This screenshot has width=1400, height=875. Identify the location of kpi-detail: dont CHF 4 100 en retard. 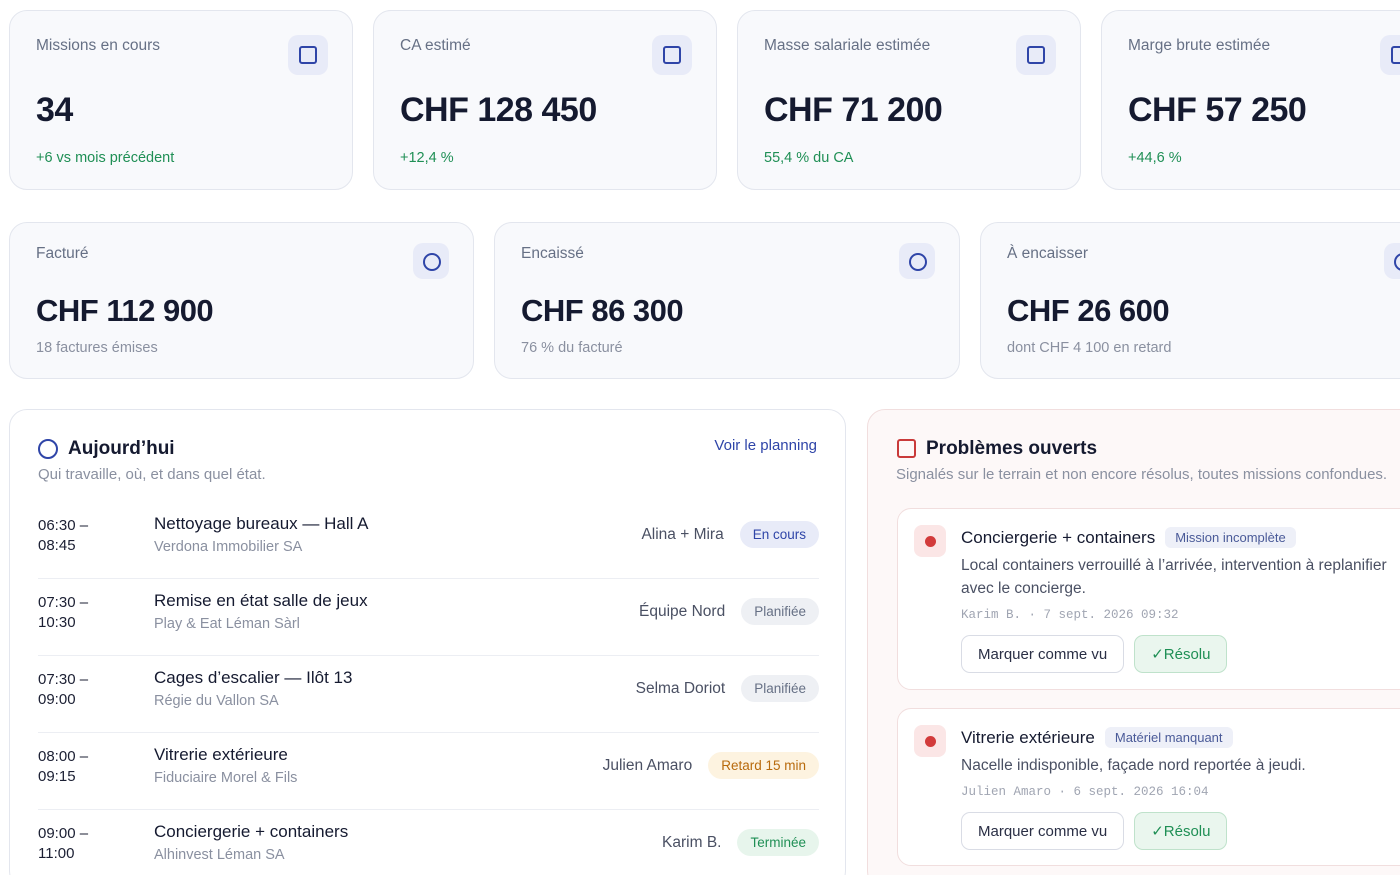
(1089, 348).